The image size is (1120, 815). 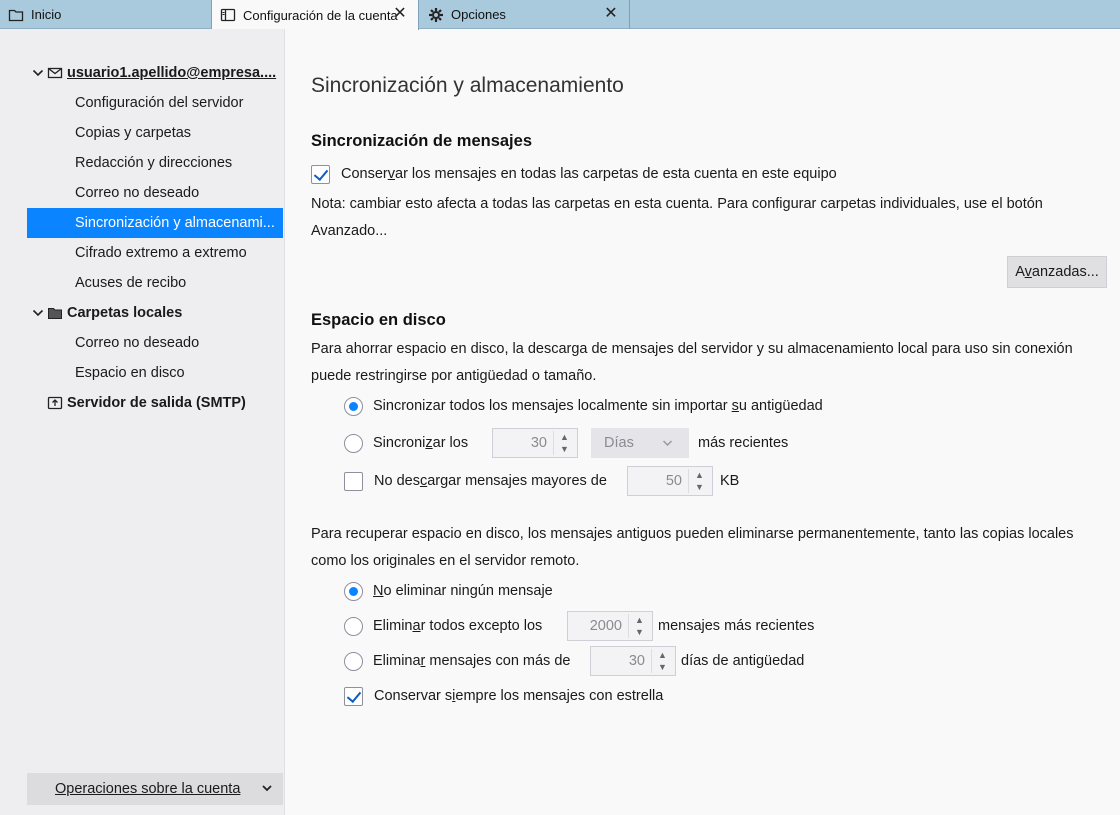 What do you see at coordinates (353, 443) in the screenshot?
I see `sync-recent-radio` at bounding box center [353, 443].